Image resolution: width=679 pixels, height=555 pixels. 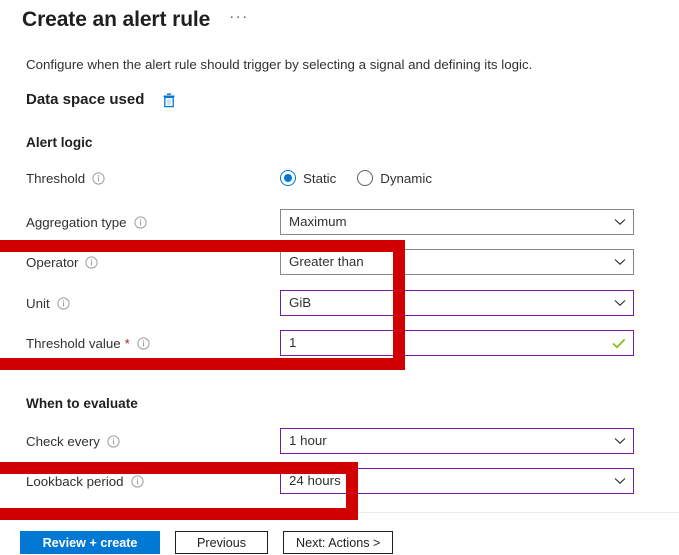 I want to click on lookback-period-label-group: Lookback period, so click(x=153, y=481).